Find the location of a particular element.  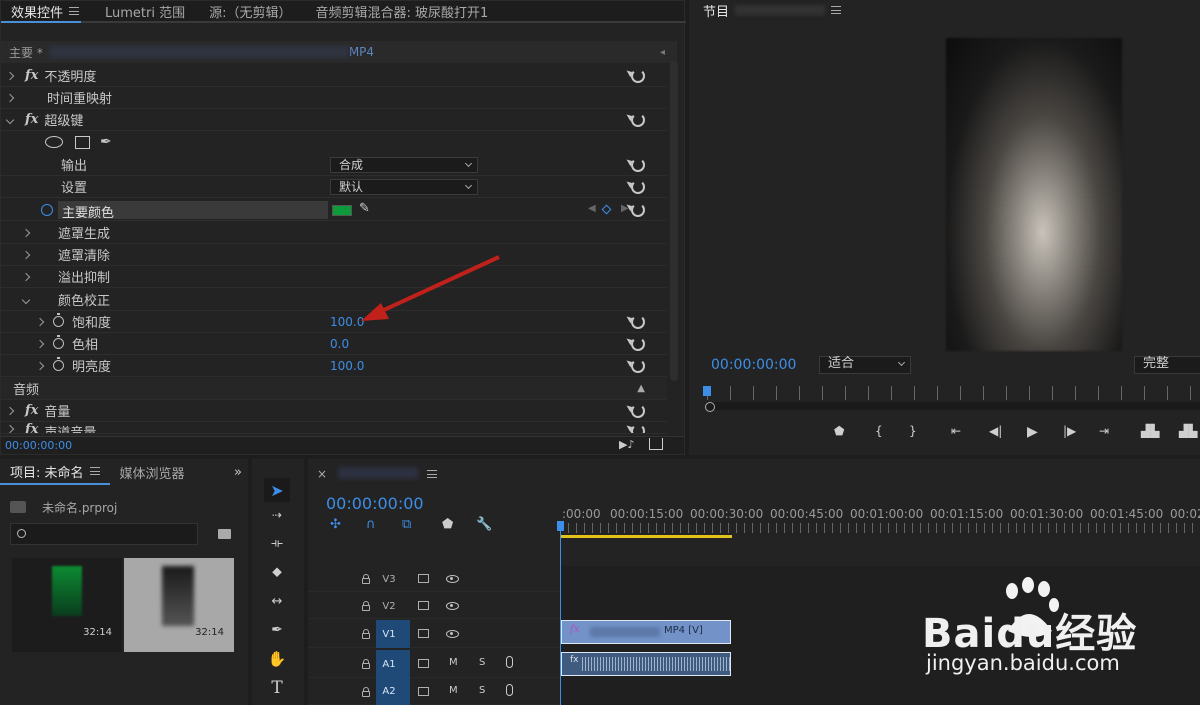

tool-slip: ↔ is located at coordinates (277, 604).